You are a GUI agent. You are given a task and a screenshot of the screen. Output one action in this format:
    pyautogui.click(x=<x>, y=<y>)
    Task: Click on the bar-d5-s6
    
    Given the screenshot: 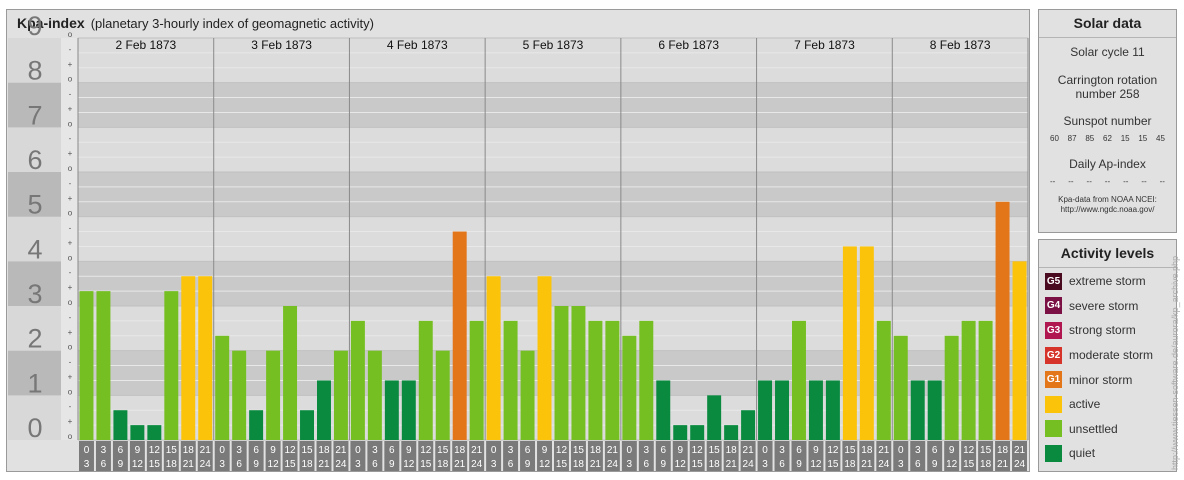 What is the action you would take?
    pyautogui.click(x=866, y=343)
    